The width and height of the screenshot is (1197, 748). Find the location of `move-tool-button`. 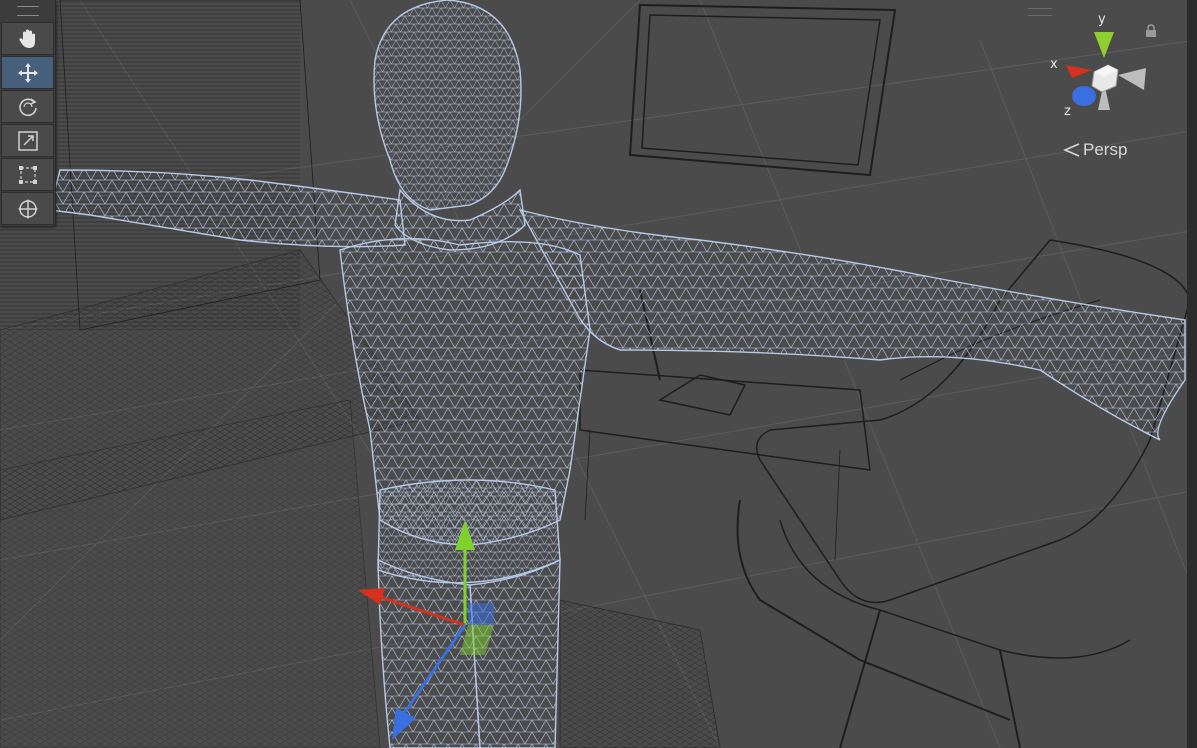

move-tool-button is located at coordinates (27, 72).